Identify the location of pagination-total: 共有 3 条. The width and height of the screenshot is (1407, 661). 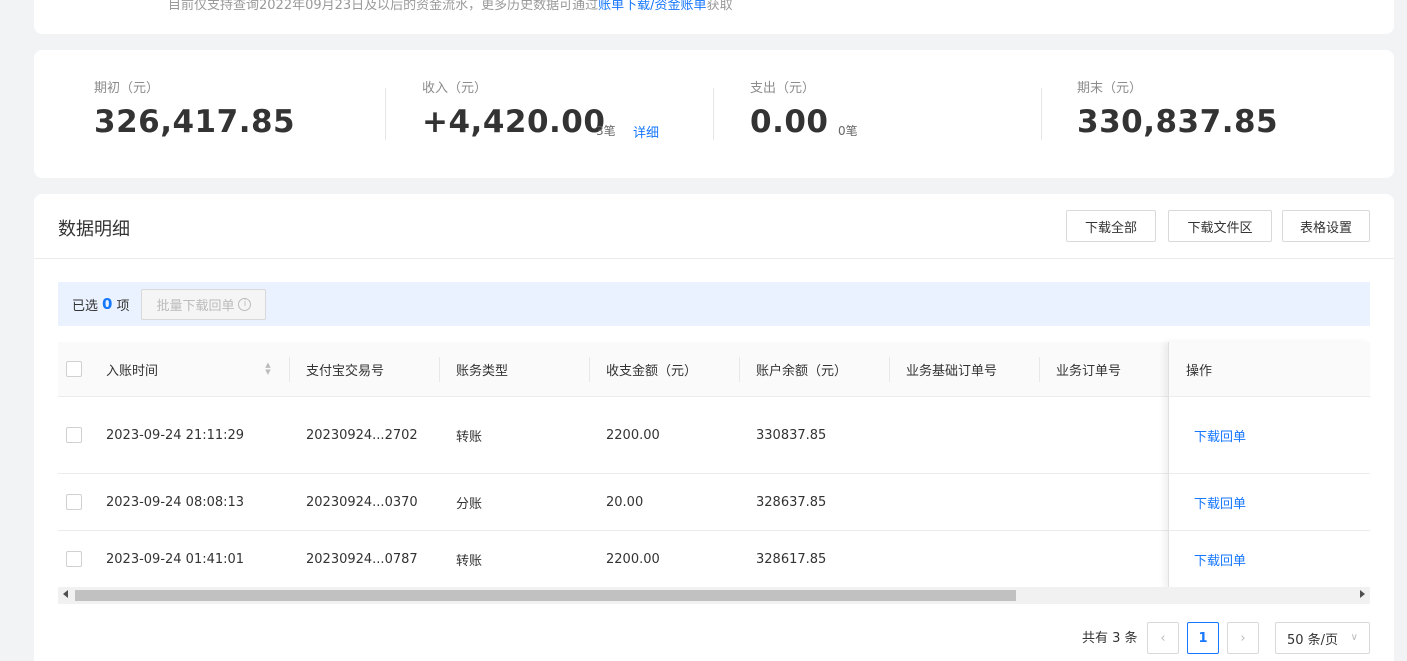
(1110, 638).